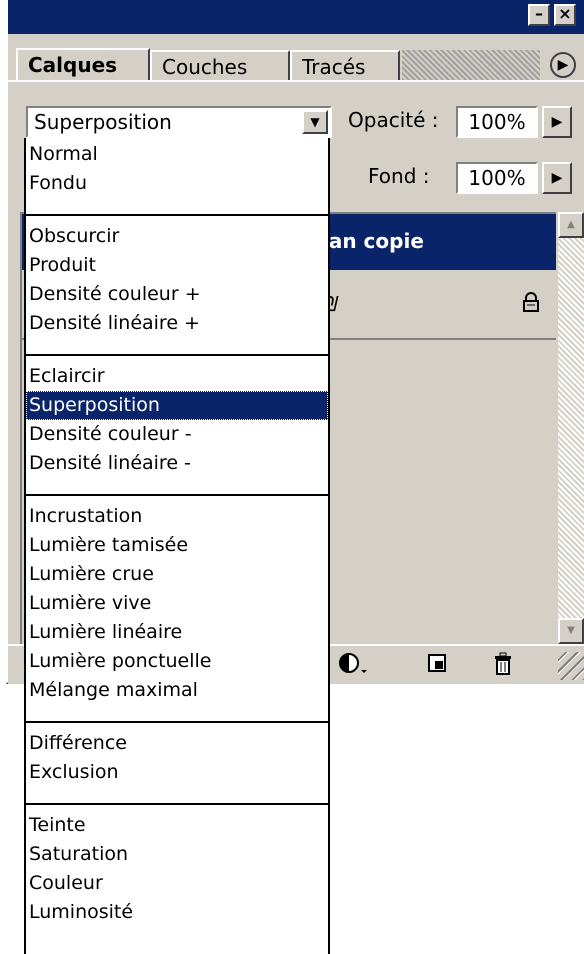  Describe the element at coordinates (177, 405) in the screenshot. I see `blend-mode-option: Superposition` at that location.